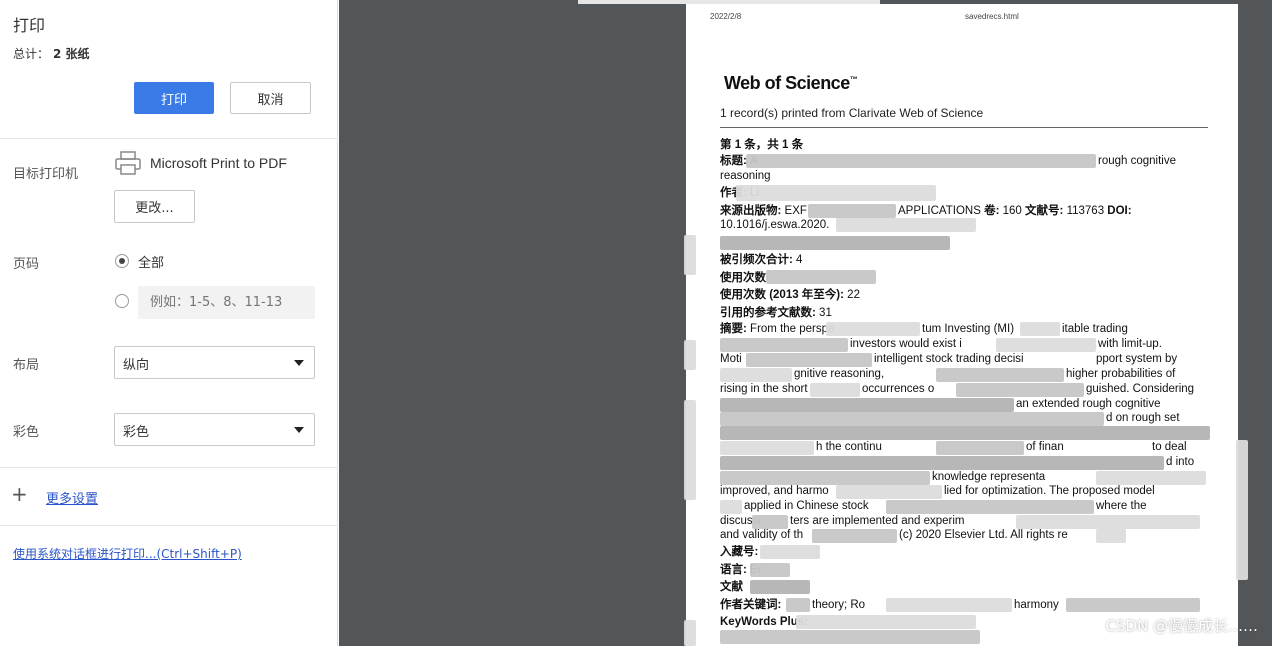 The width and height of the screenshot is (1272, 646). Describe the element at coordinates (791, 83) in the screenshot. I see `wos-logo: Web of Science™` at that location.